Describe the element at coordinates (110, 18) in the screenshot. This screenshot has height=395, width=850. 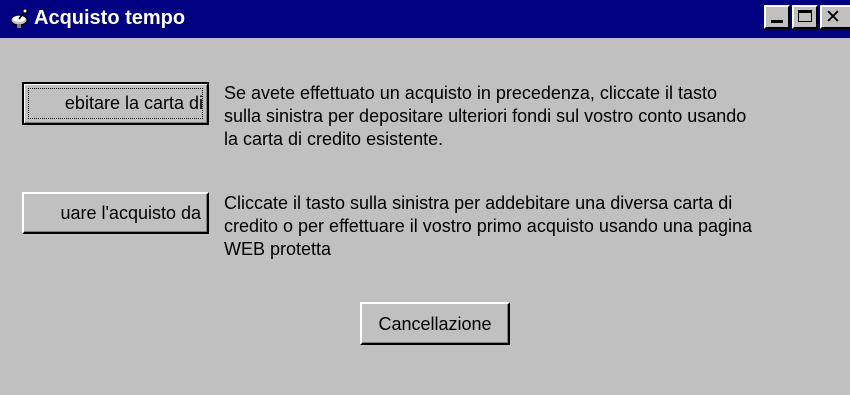
I see `window-title: Acquisto tempo` at that location.